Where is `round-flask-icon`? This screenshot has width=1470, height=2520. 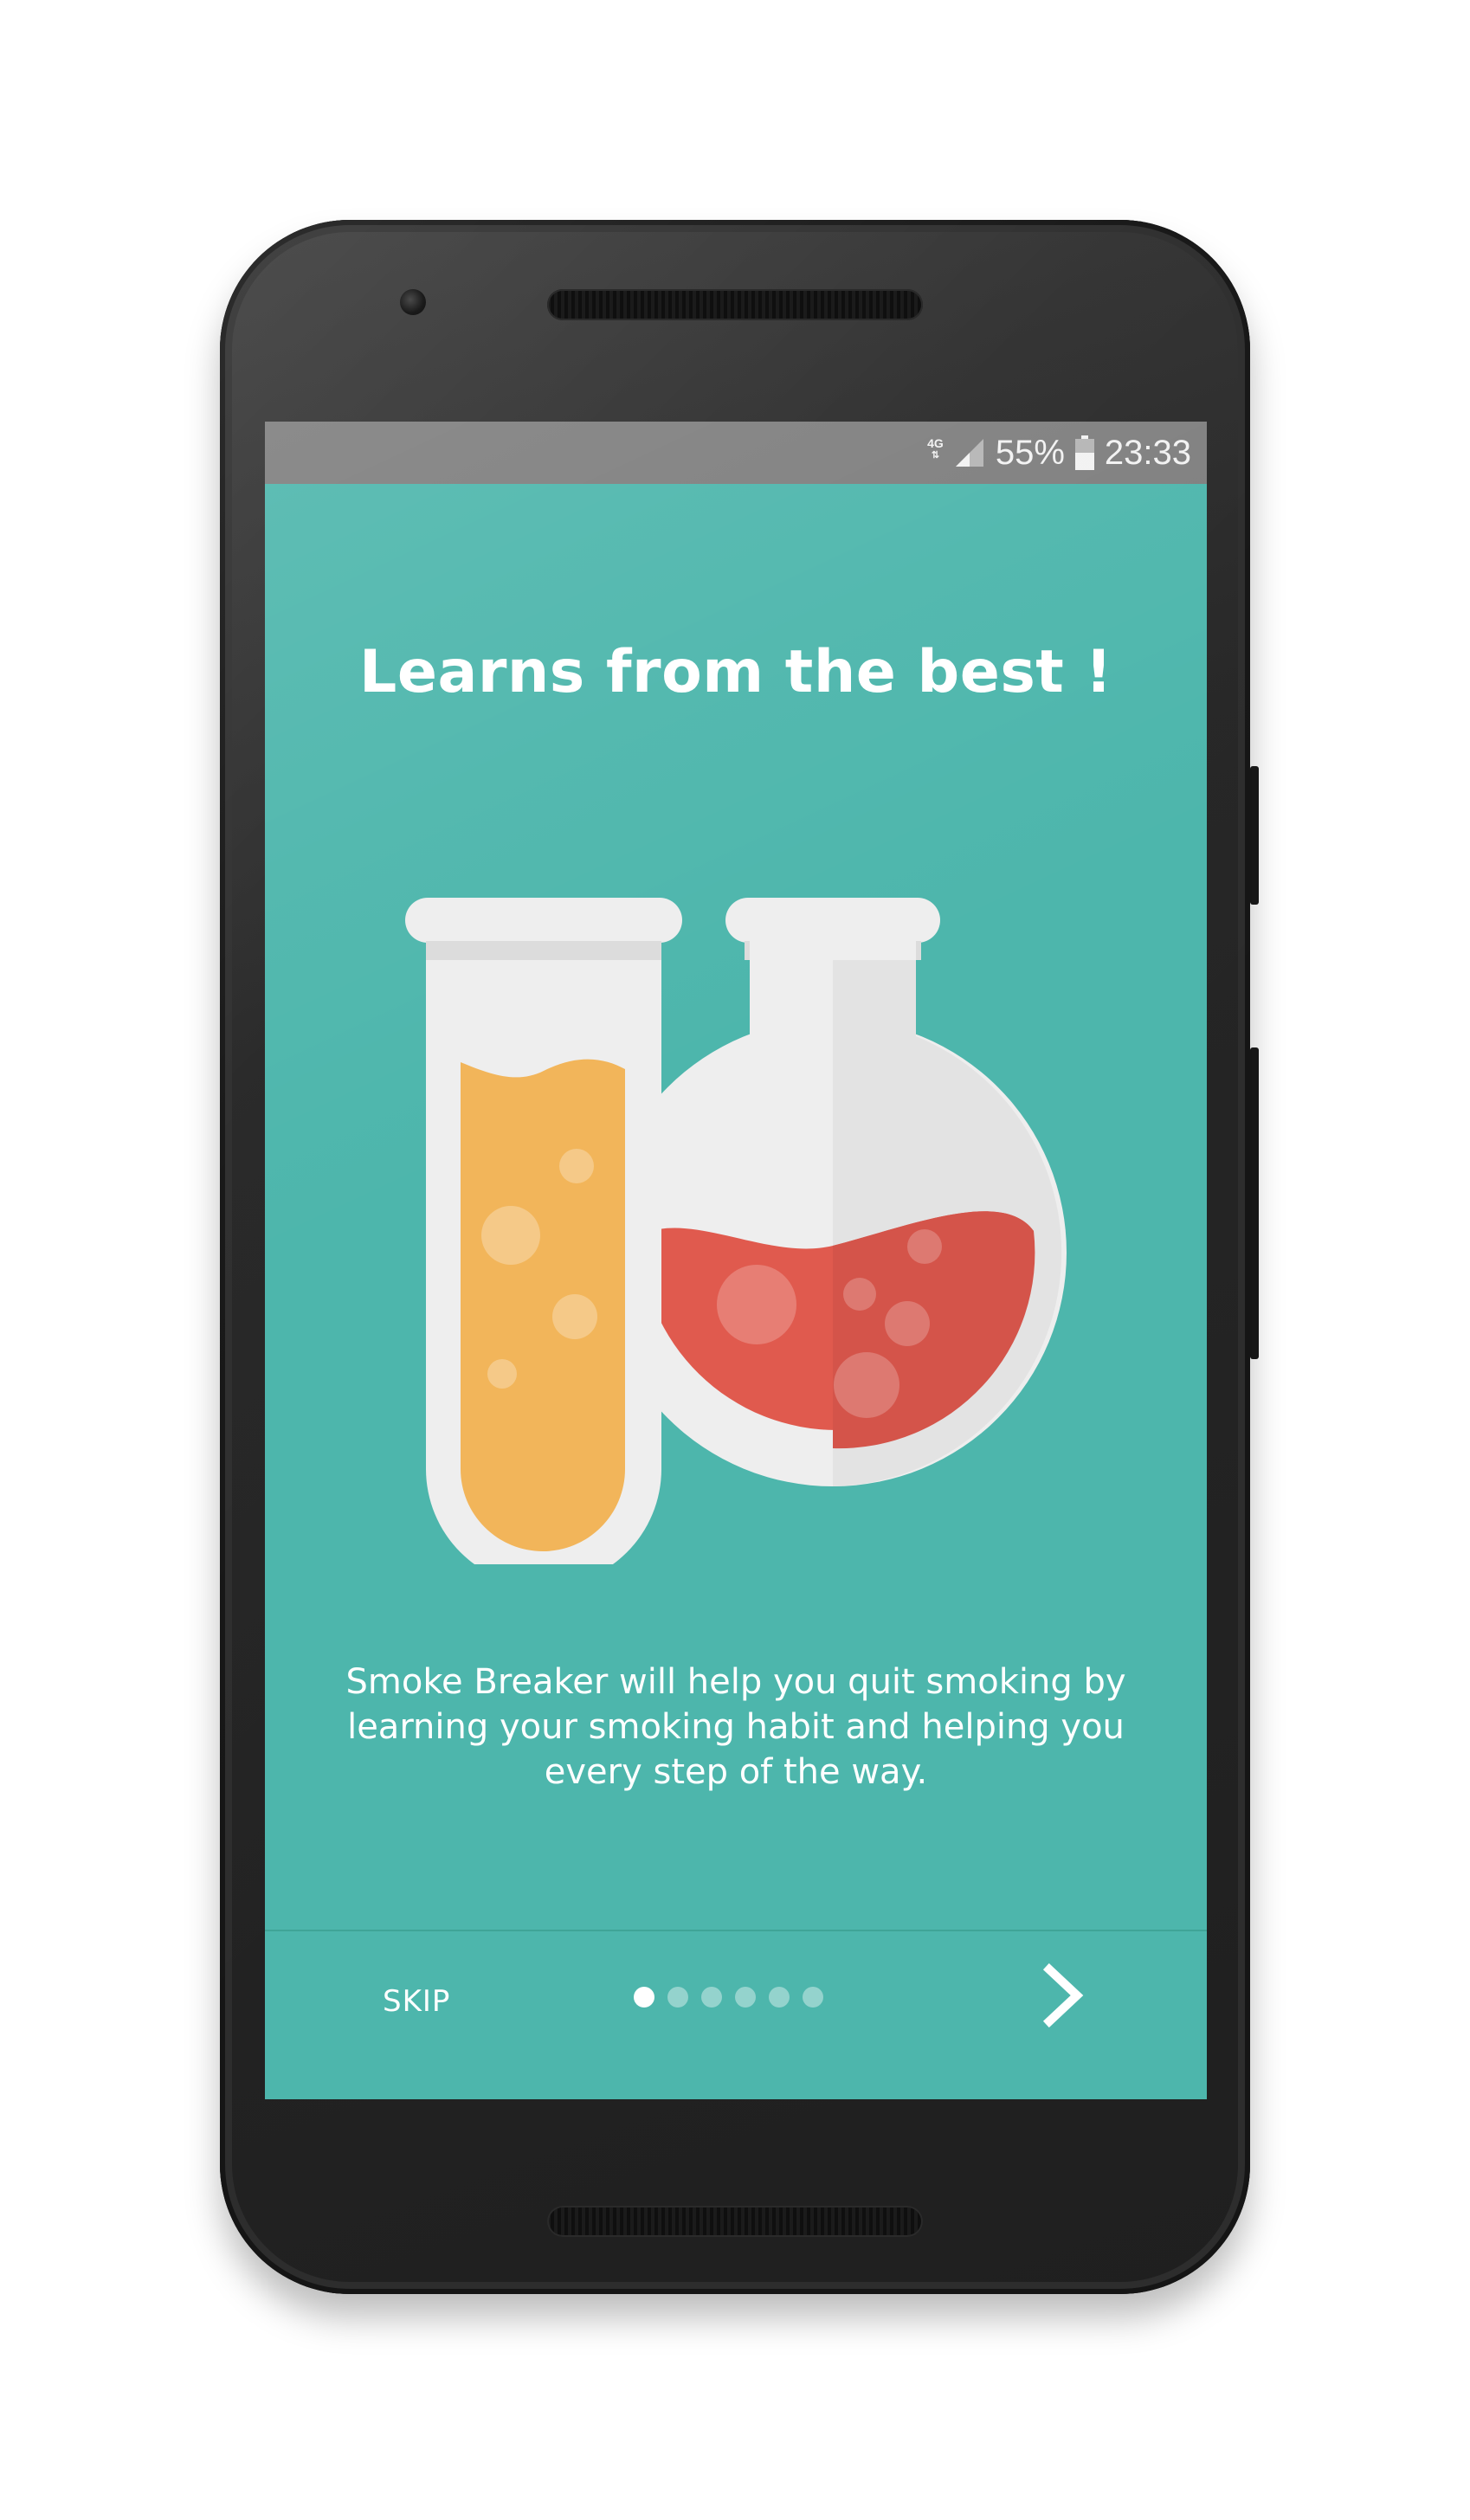 round-flask-icon is located at coordinates (833, 1192).